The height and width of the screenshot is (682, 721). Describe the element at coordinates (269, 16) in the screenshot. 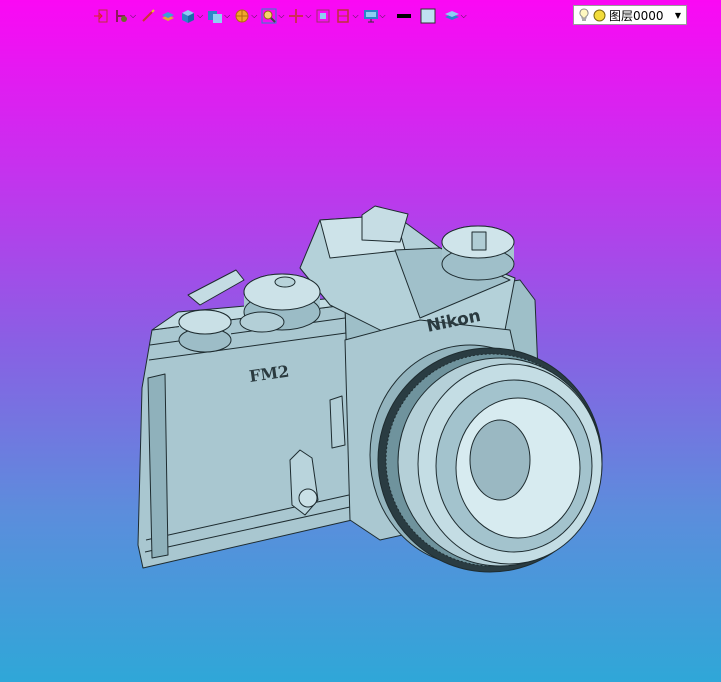

I see `zoom-icon` at that location.